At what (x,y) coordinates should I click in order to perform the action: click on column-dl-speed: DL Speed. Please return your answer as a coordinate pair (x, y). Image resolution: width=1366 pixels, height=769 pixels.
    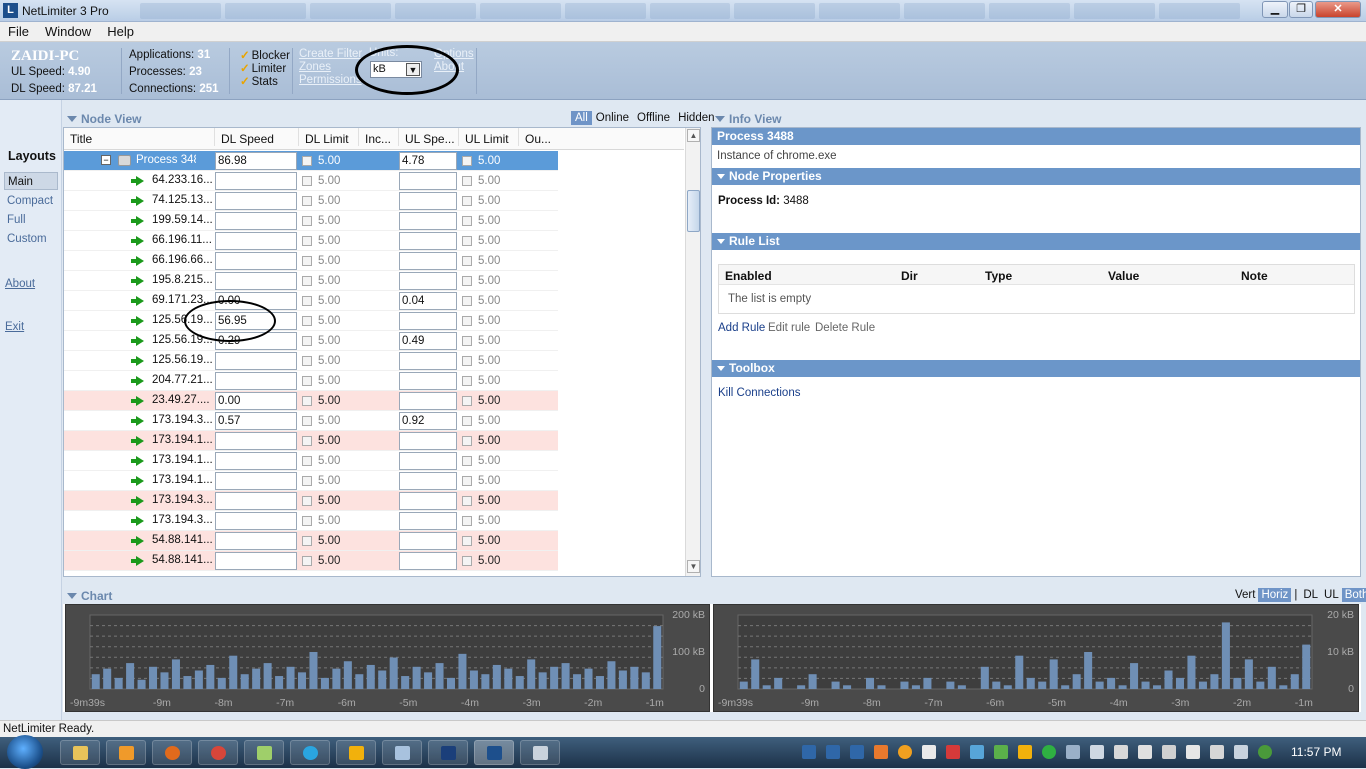
    Looking at the image, I should click on (244, 137).